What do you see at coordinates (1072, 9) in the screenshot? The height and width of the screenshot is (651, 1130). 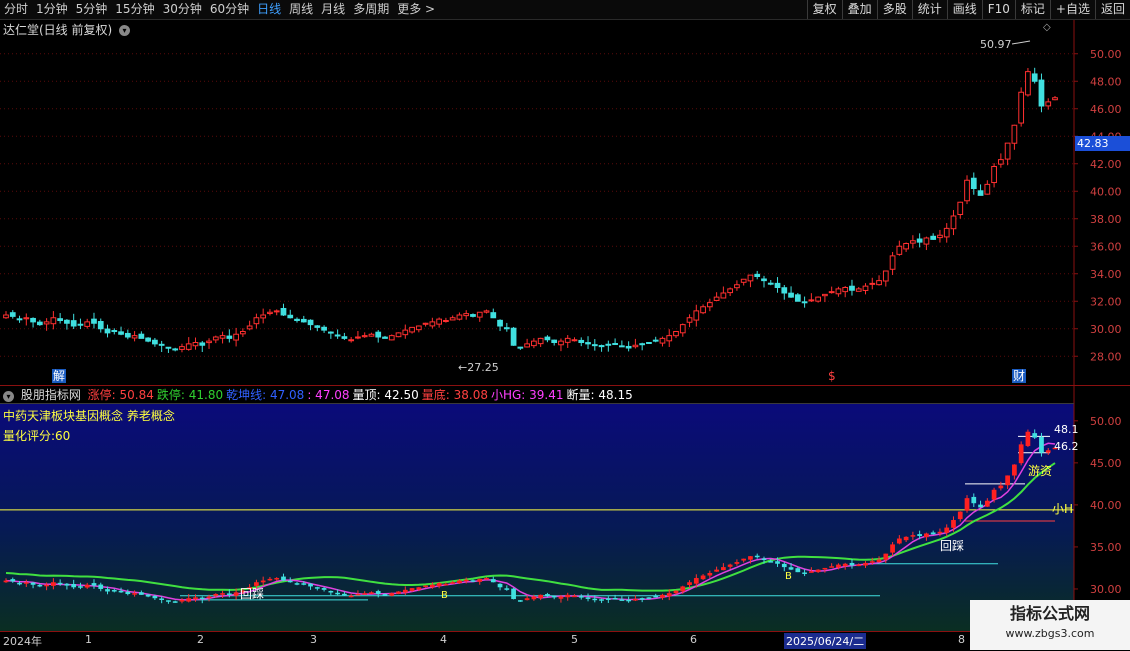 I see `add-watchlist-button: +自选` at bounding box center [1072, 9].